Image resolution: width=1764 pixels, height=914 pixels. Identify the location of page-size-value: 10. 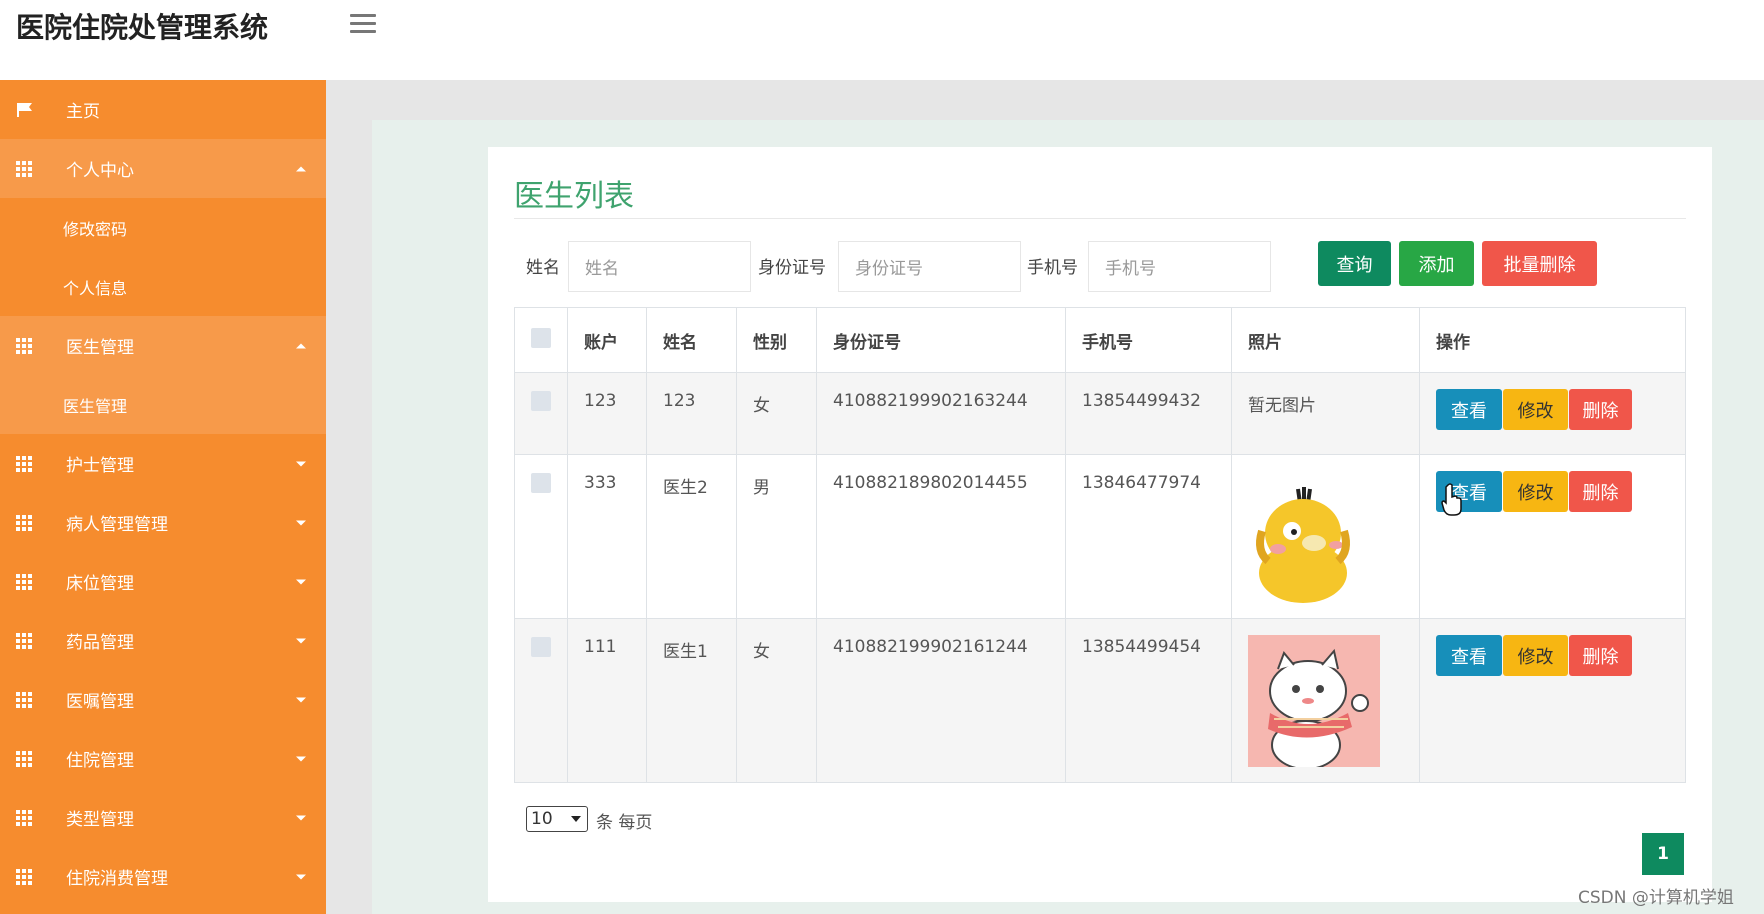
(542, 819).